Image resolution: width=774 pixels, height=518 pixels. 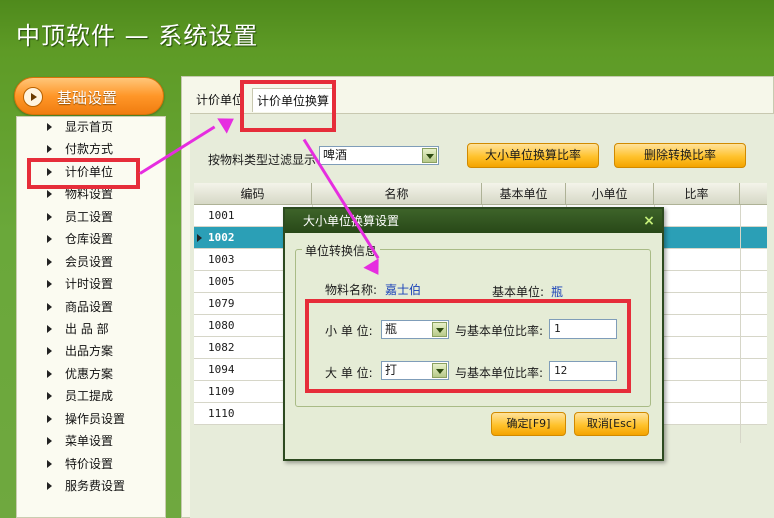 I want to click on sidebar-item-discount: 优惠方案, so click(x=102, y=374).